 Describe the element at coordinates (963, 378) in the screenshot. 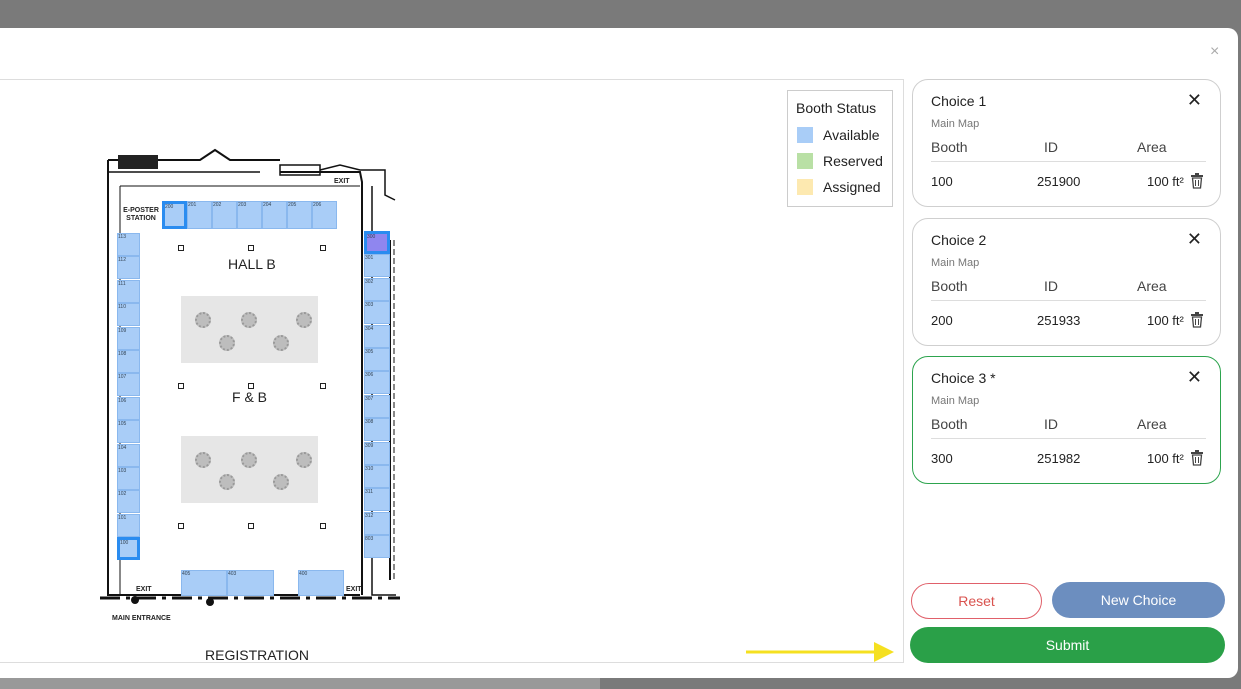

I see `choice-title: Choice 3 *` at that location.